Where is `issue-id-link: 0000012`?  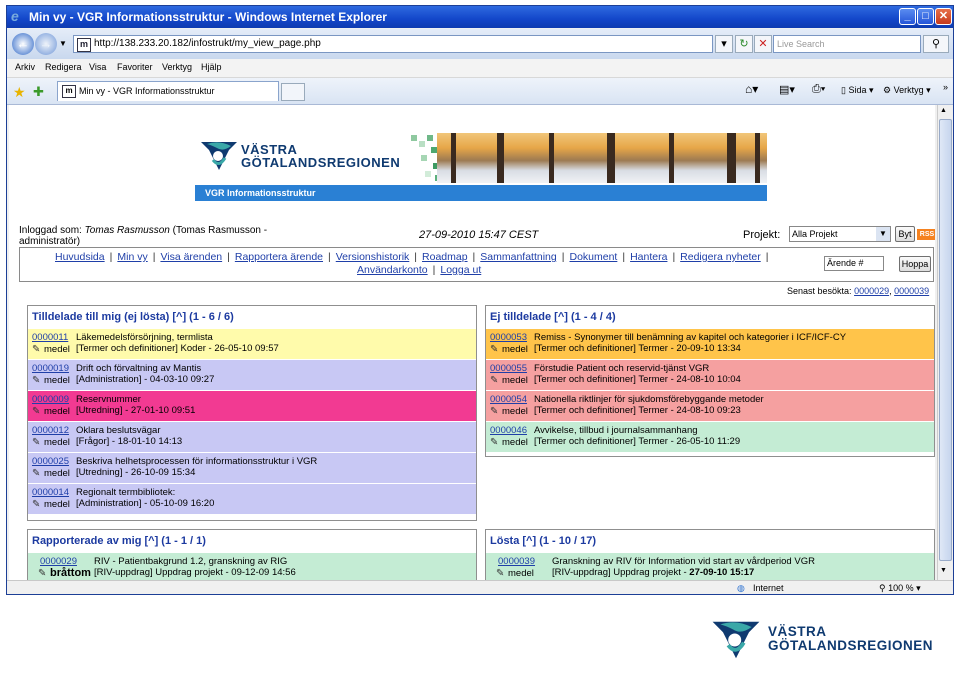
issue-id-link: 0000012 is located at coordinates (50, 430).